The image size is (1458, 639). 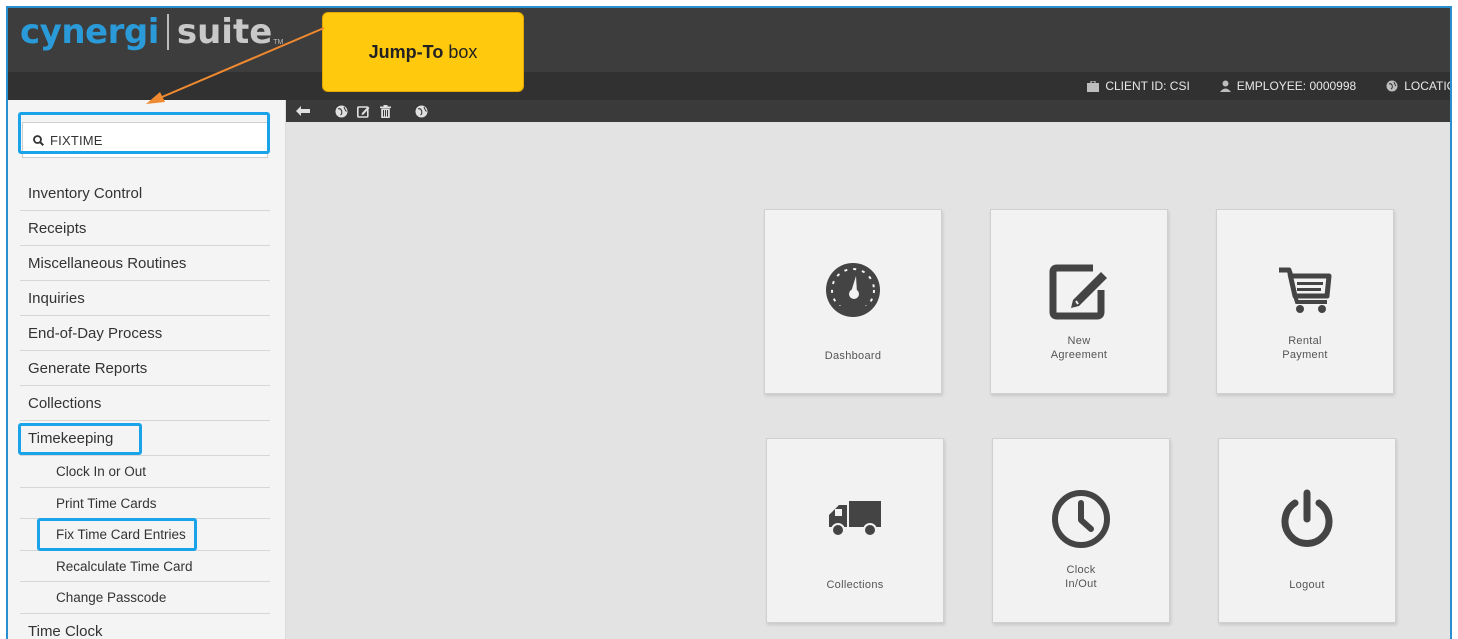 What do you see at coordinates (1225, 86) in the screenshot?
I see `user-icon` at bounding box center [1225, 86].